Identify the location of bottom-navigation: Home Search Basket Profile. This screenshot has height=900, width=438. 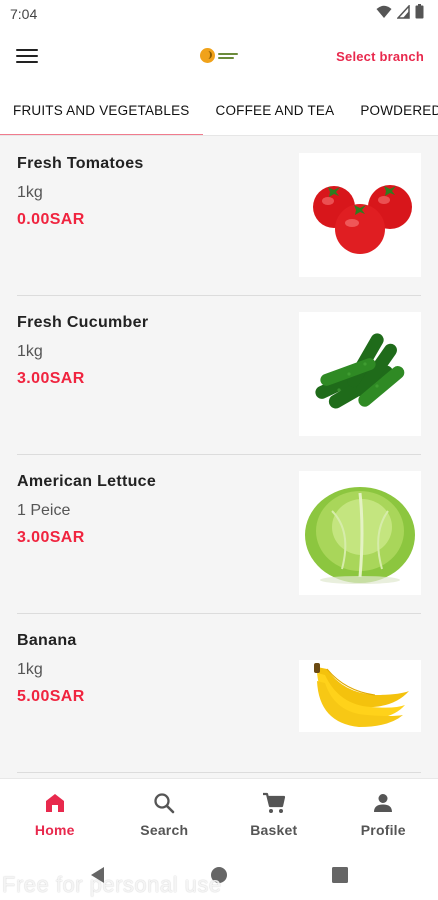
(219, 814).